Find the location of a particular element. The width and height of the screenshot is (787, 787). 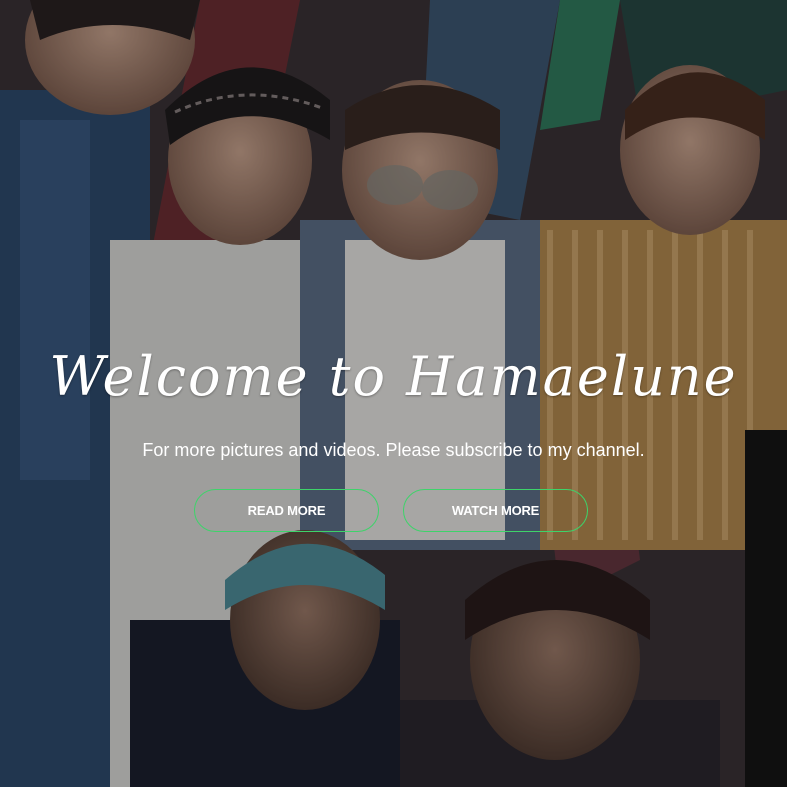

read-more-button: READ MORE is located at coordinates (286, 510).